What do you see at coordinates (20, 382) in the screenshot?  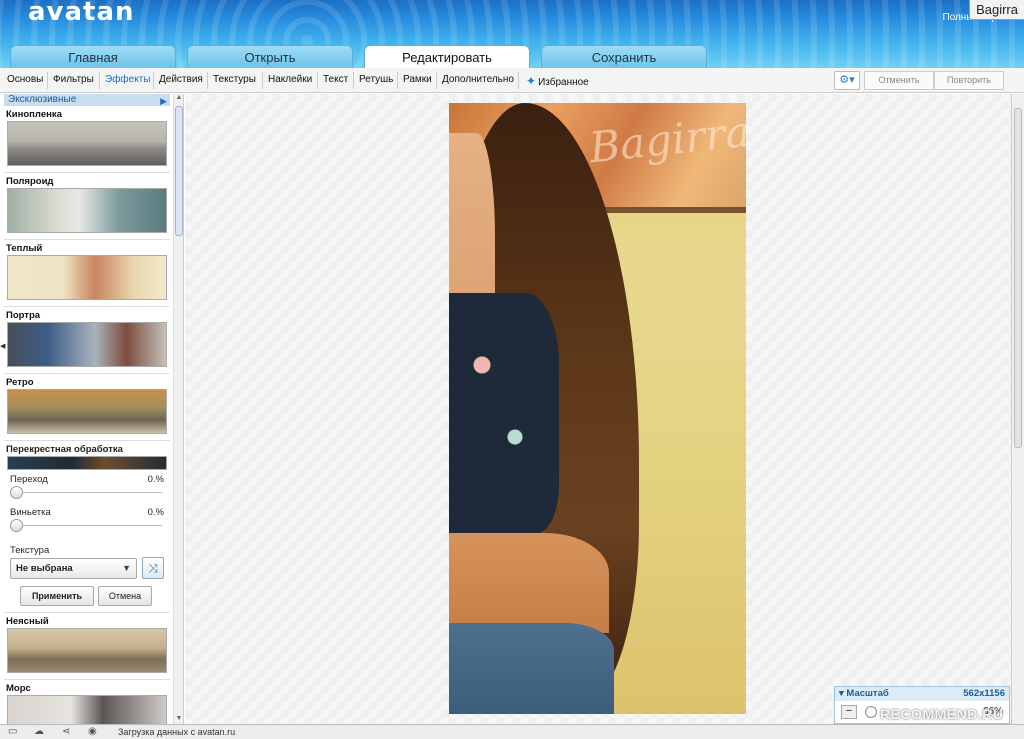 I see `effect-label: Ретро` at bounding box center [20, 382].